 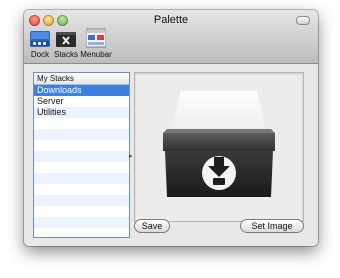 What do you see at coordinates (303, 20) in the screenshot?
I see `toolbar-toggle-button` at bounding box center [303, 20].